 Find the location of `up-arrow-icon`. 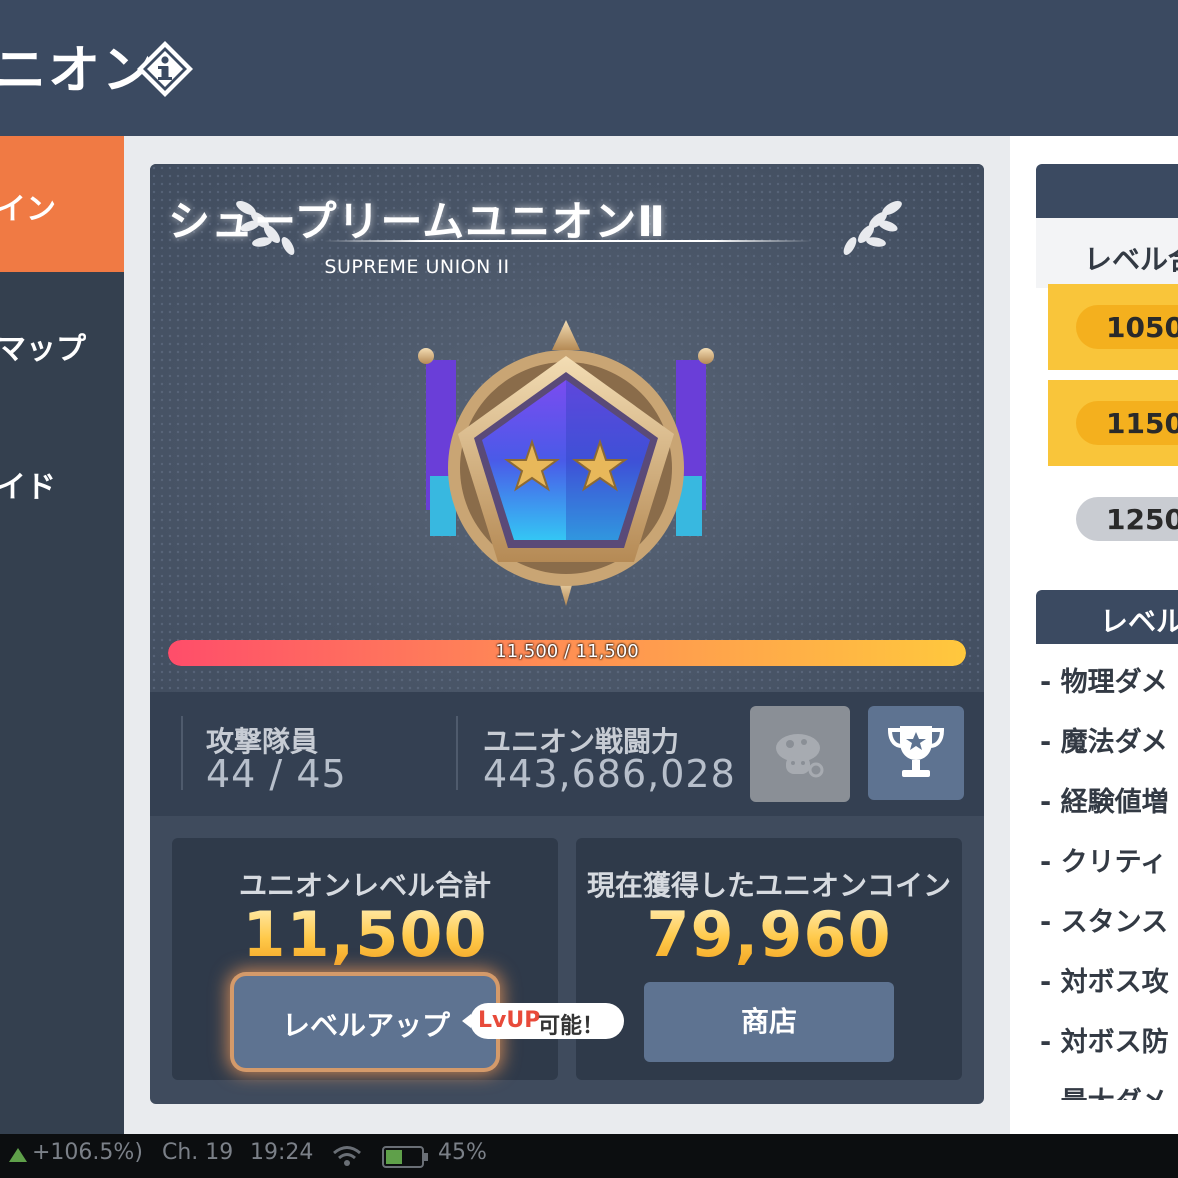

up-arrow-icon is located at coordinates (18, 1155).